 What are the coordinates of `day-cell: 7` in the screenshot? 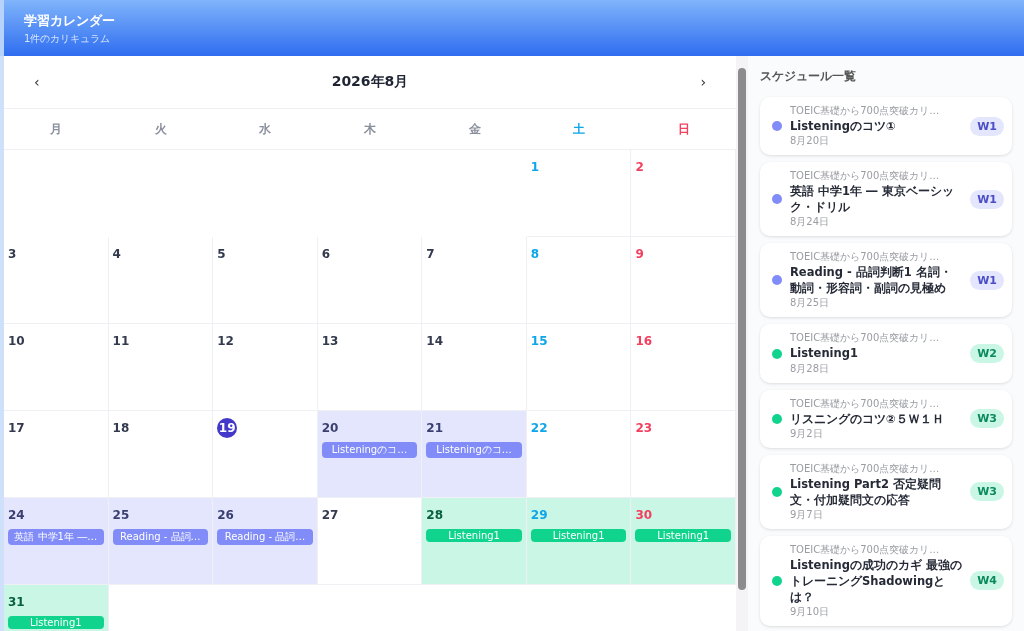 It's located at (474, 280).